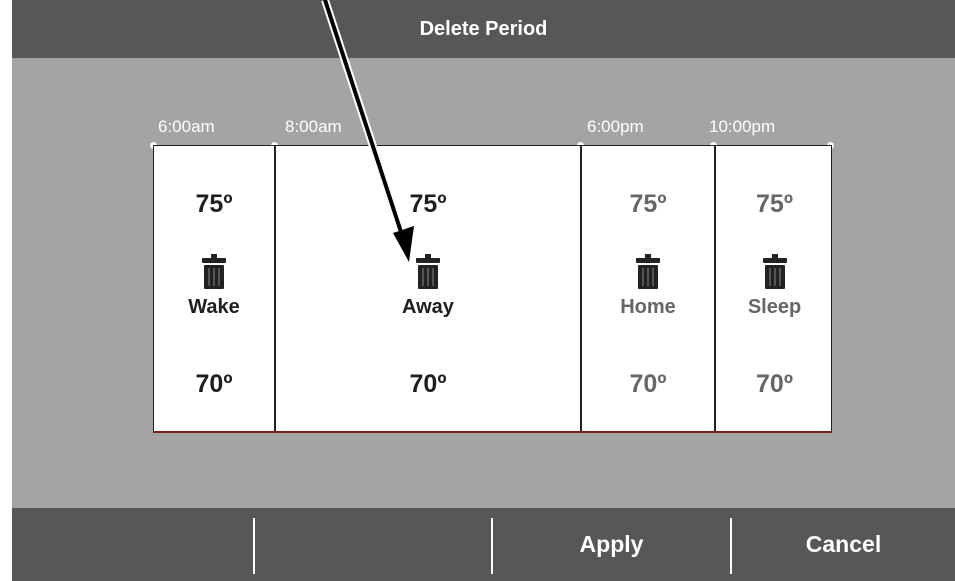  I want to click on title-bar: Delete Period, so click(483, 29).